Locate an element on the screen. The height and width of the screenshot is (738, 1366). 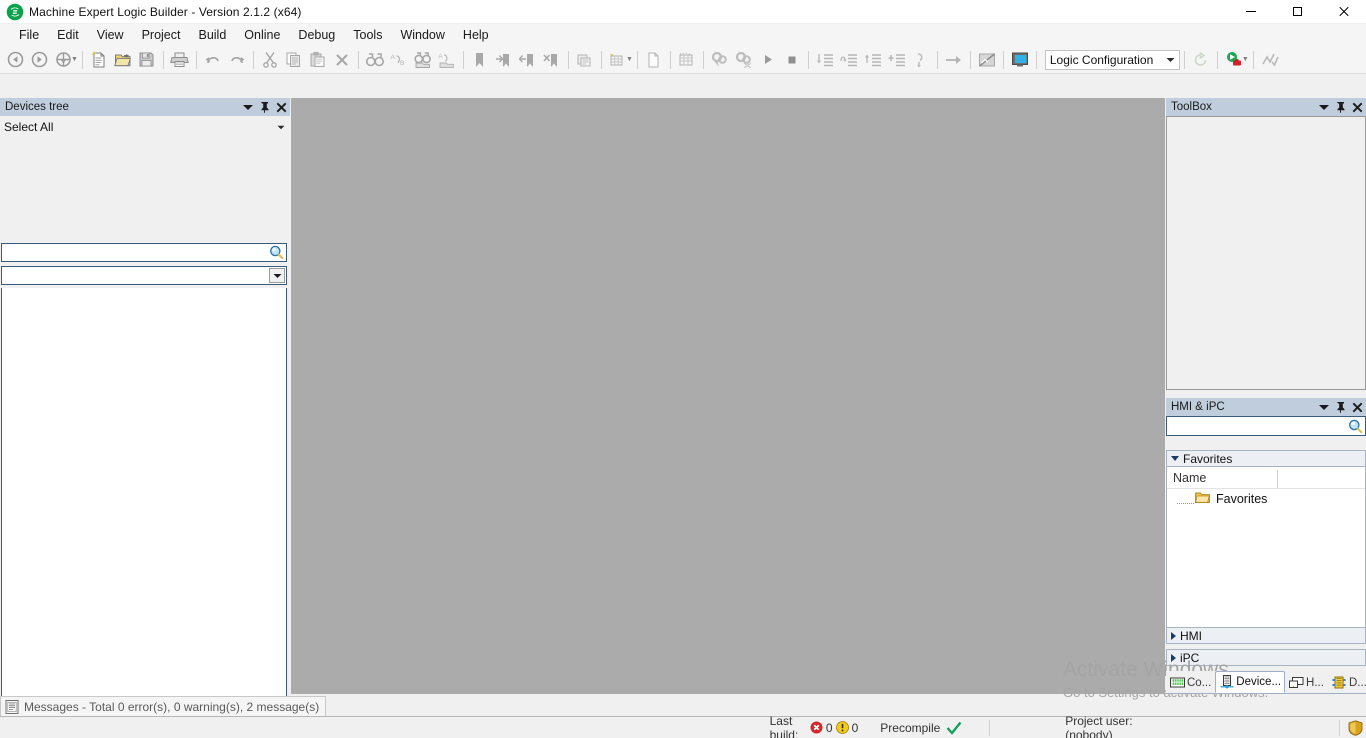
navigate-forward-button is located at coordinates (39, 60).